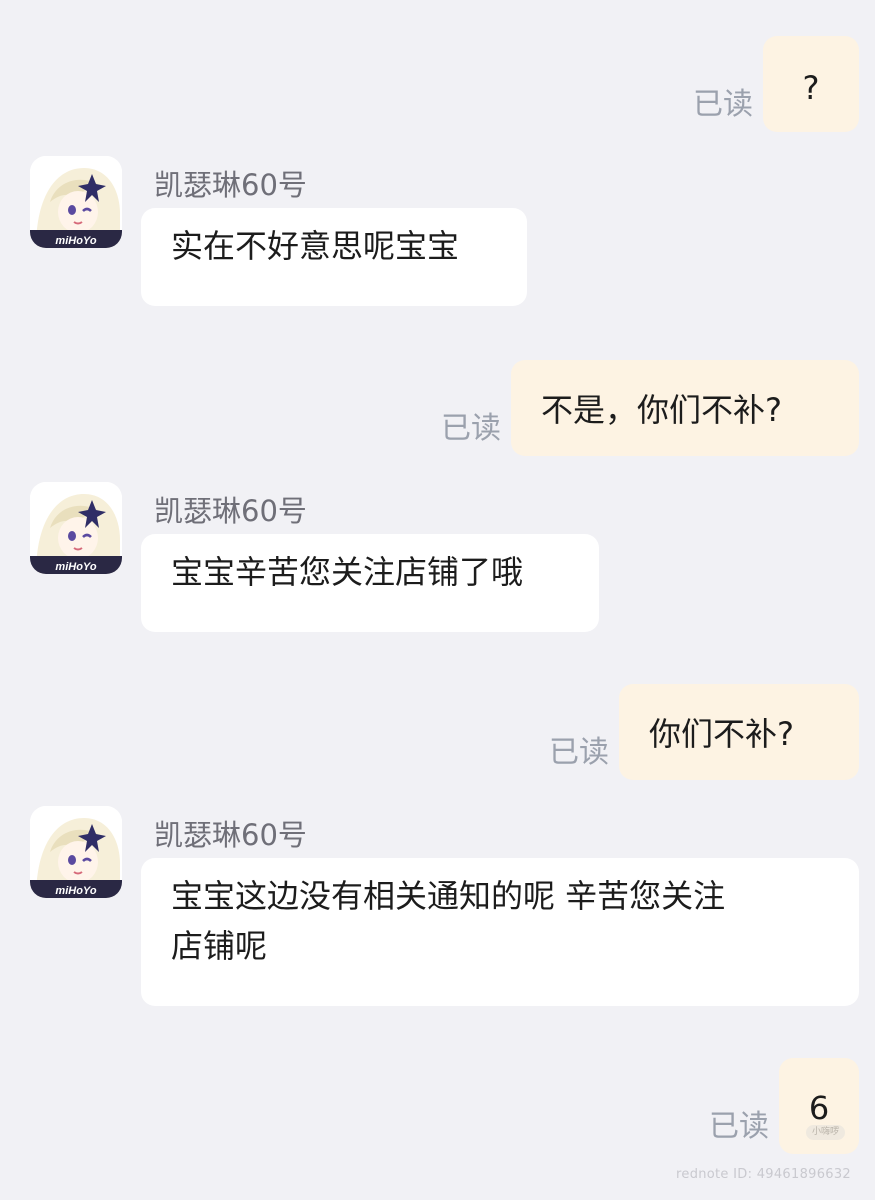 This screenshot has height=1200, width=875. I want to click on outgoing-bubble: ?, so click(811, 84).